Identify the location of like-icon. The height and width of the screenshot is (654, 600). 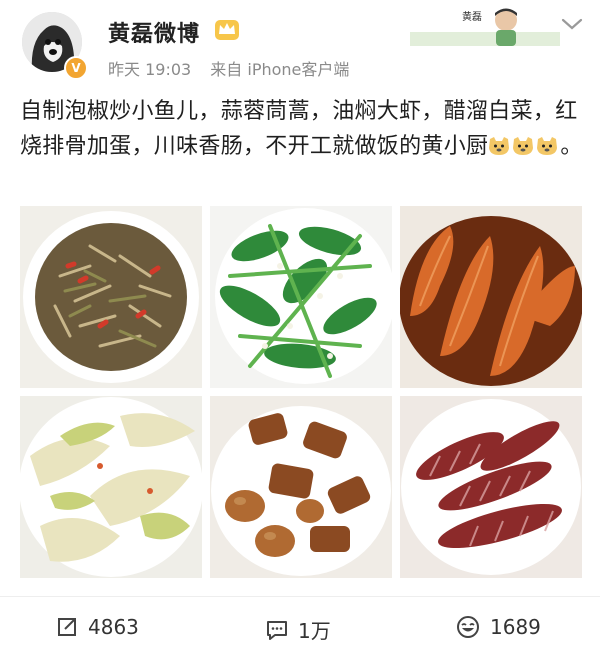
(468, 627).